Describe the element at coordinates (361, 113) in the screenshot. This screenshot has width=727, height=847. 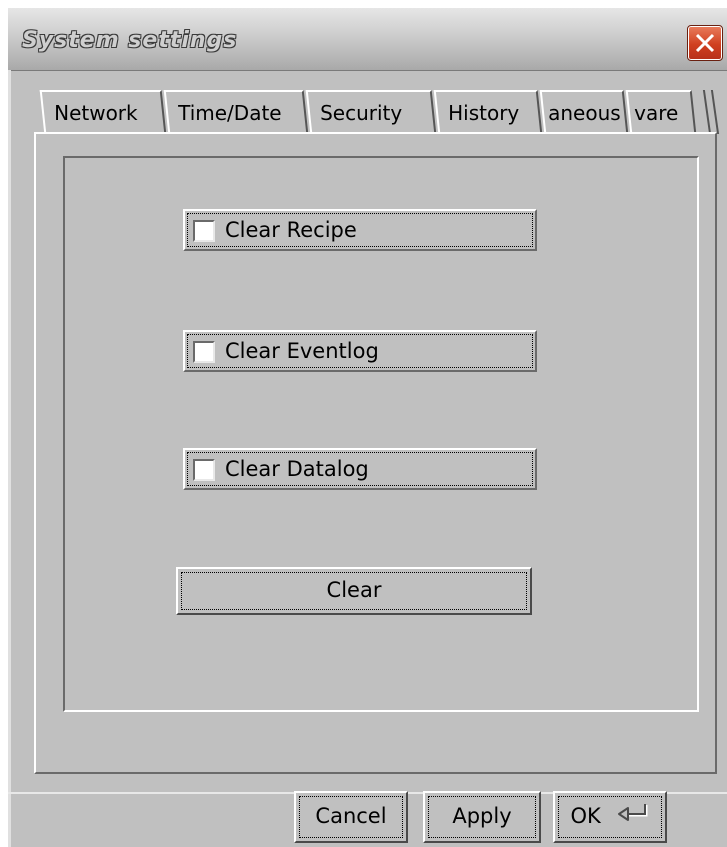
I see `tab-label: Security` at that location.